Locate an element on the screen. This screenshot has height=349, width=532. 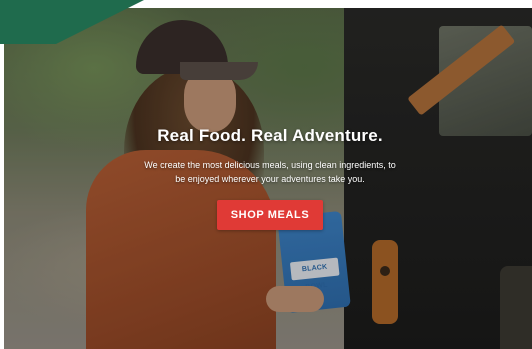
shop-meals-button: SHOP MEALS is located at coordinates (270, 215).